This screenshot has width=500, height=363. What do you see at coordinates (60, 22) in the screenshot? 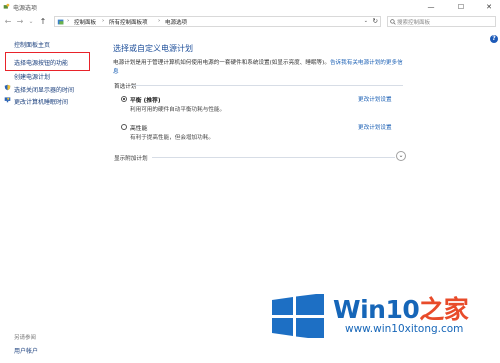
I see `control-panel-icon` at bounding box center [60, 22].